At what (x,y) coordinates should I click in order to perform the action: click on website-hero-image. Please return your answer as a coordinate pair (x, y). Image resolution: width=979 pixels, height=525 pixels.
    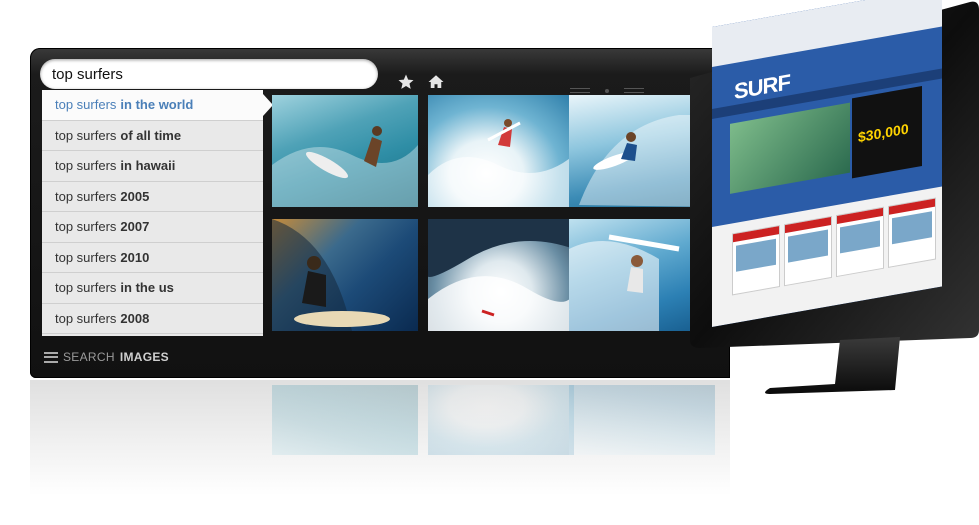
    Looking at the image, I should click on (790, 148).